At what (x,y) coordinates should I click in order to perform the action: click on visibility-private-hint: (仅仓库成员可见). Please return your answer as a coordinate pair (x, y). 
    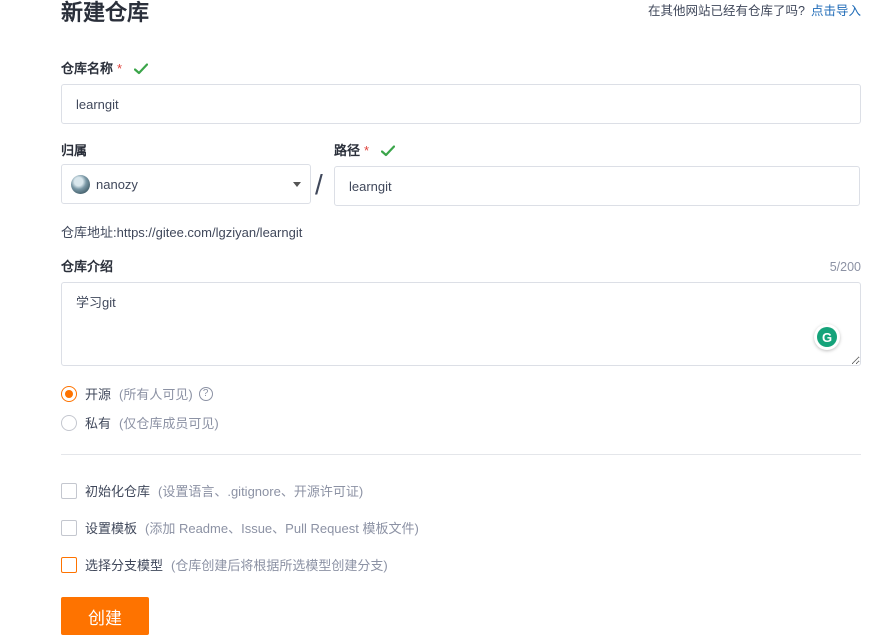
    Looking at the image, I should click on (169, 423).